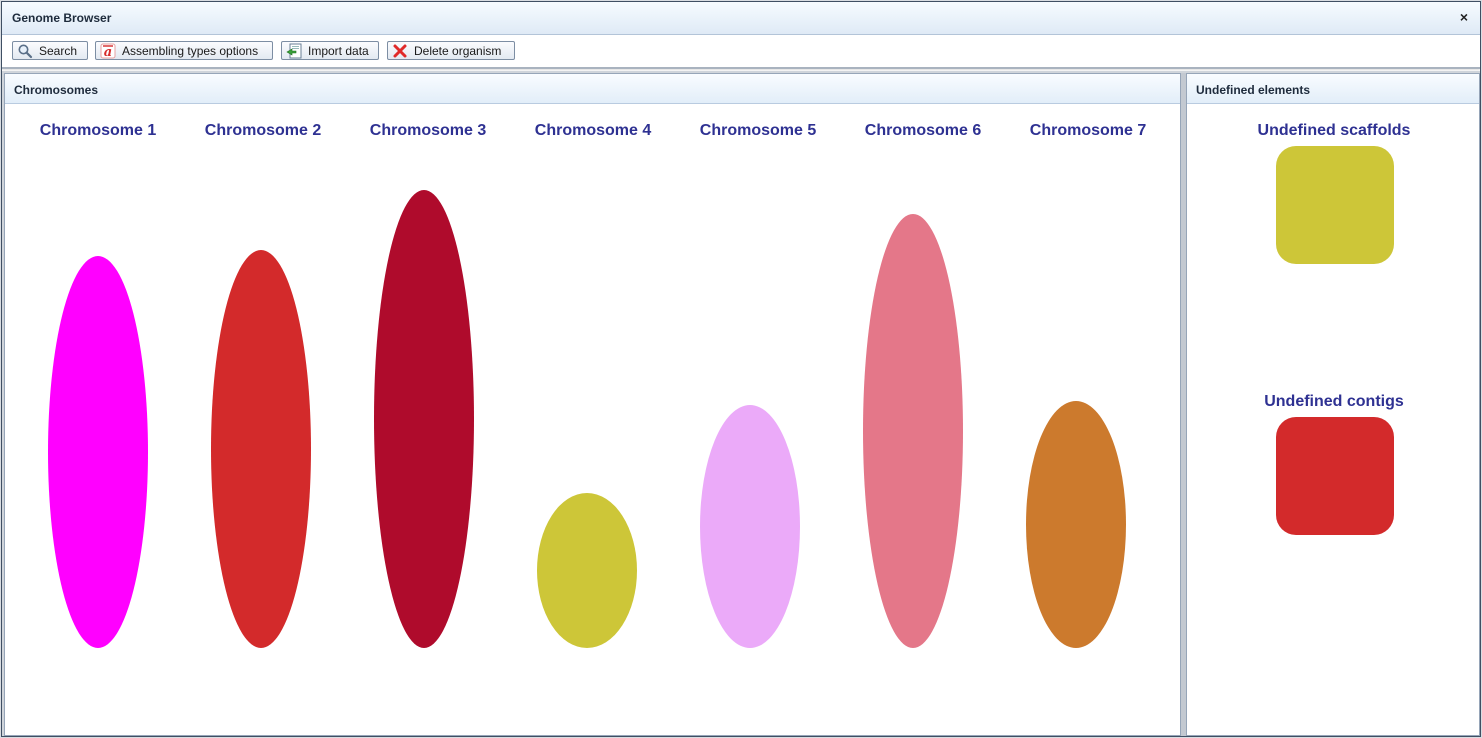 The height and width of the screenshot is (738, 1482). I want to click on chromosome-7-shape, so click(1076, 524).